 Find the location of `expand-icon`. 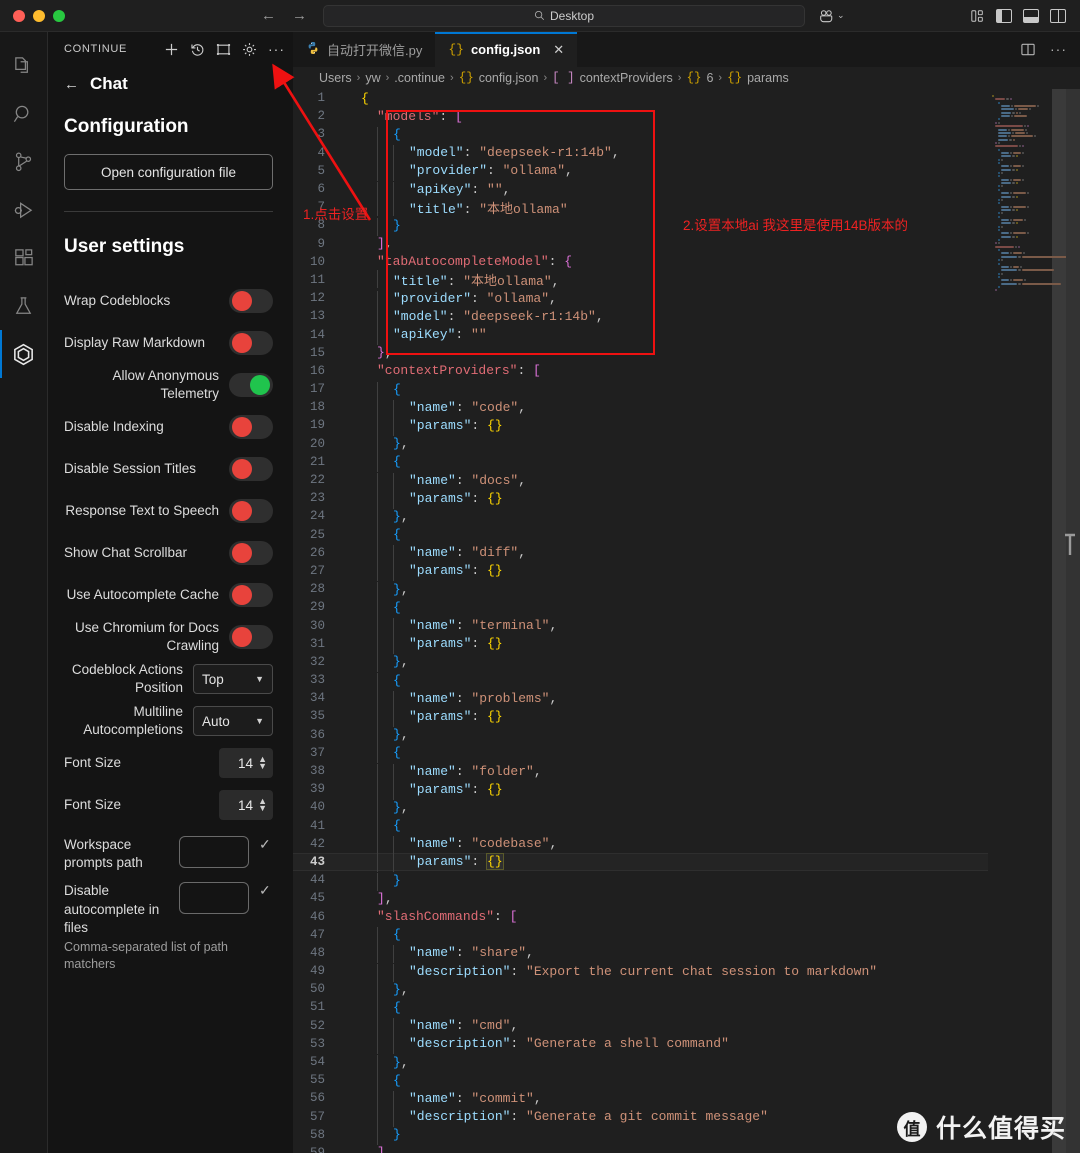

expand-icon is located at coordinates (223, 49).